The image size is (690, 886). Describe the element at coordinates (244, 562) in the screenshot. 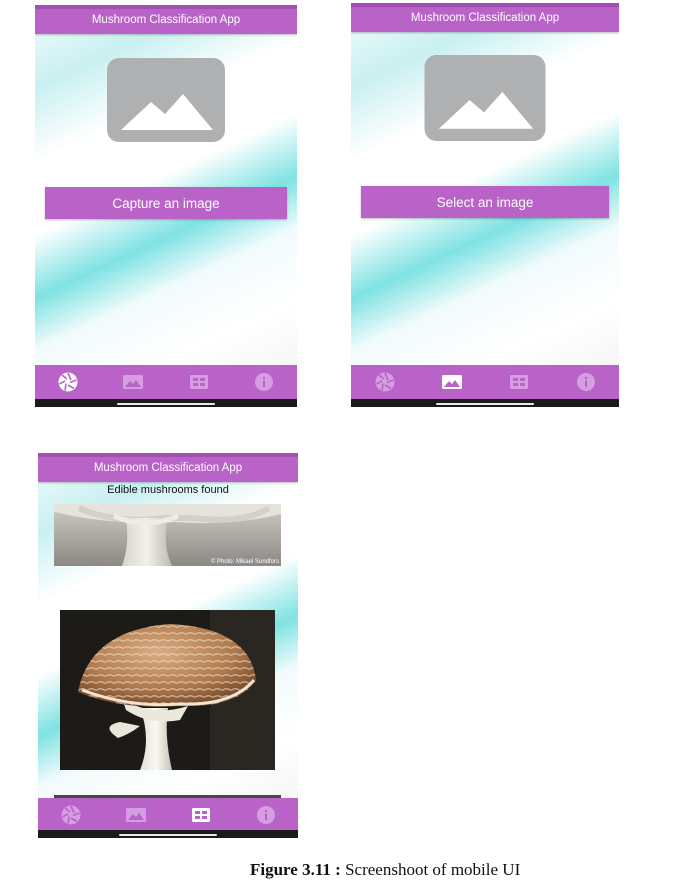

I see `photo-credit: © Photo: Mikael Sundfors` at that location.